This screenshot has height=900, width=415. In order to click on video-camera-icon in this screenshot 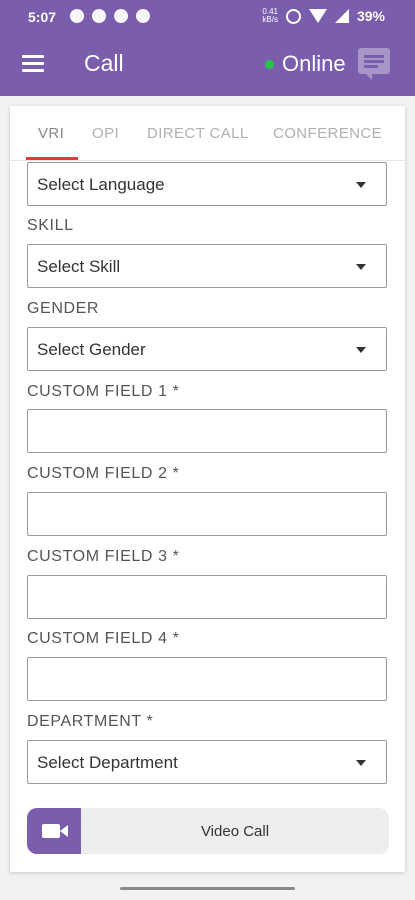, I will do `click(54, 831)`.